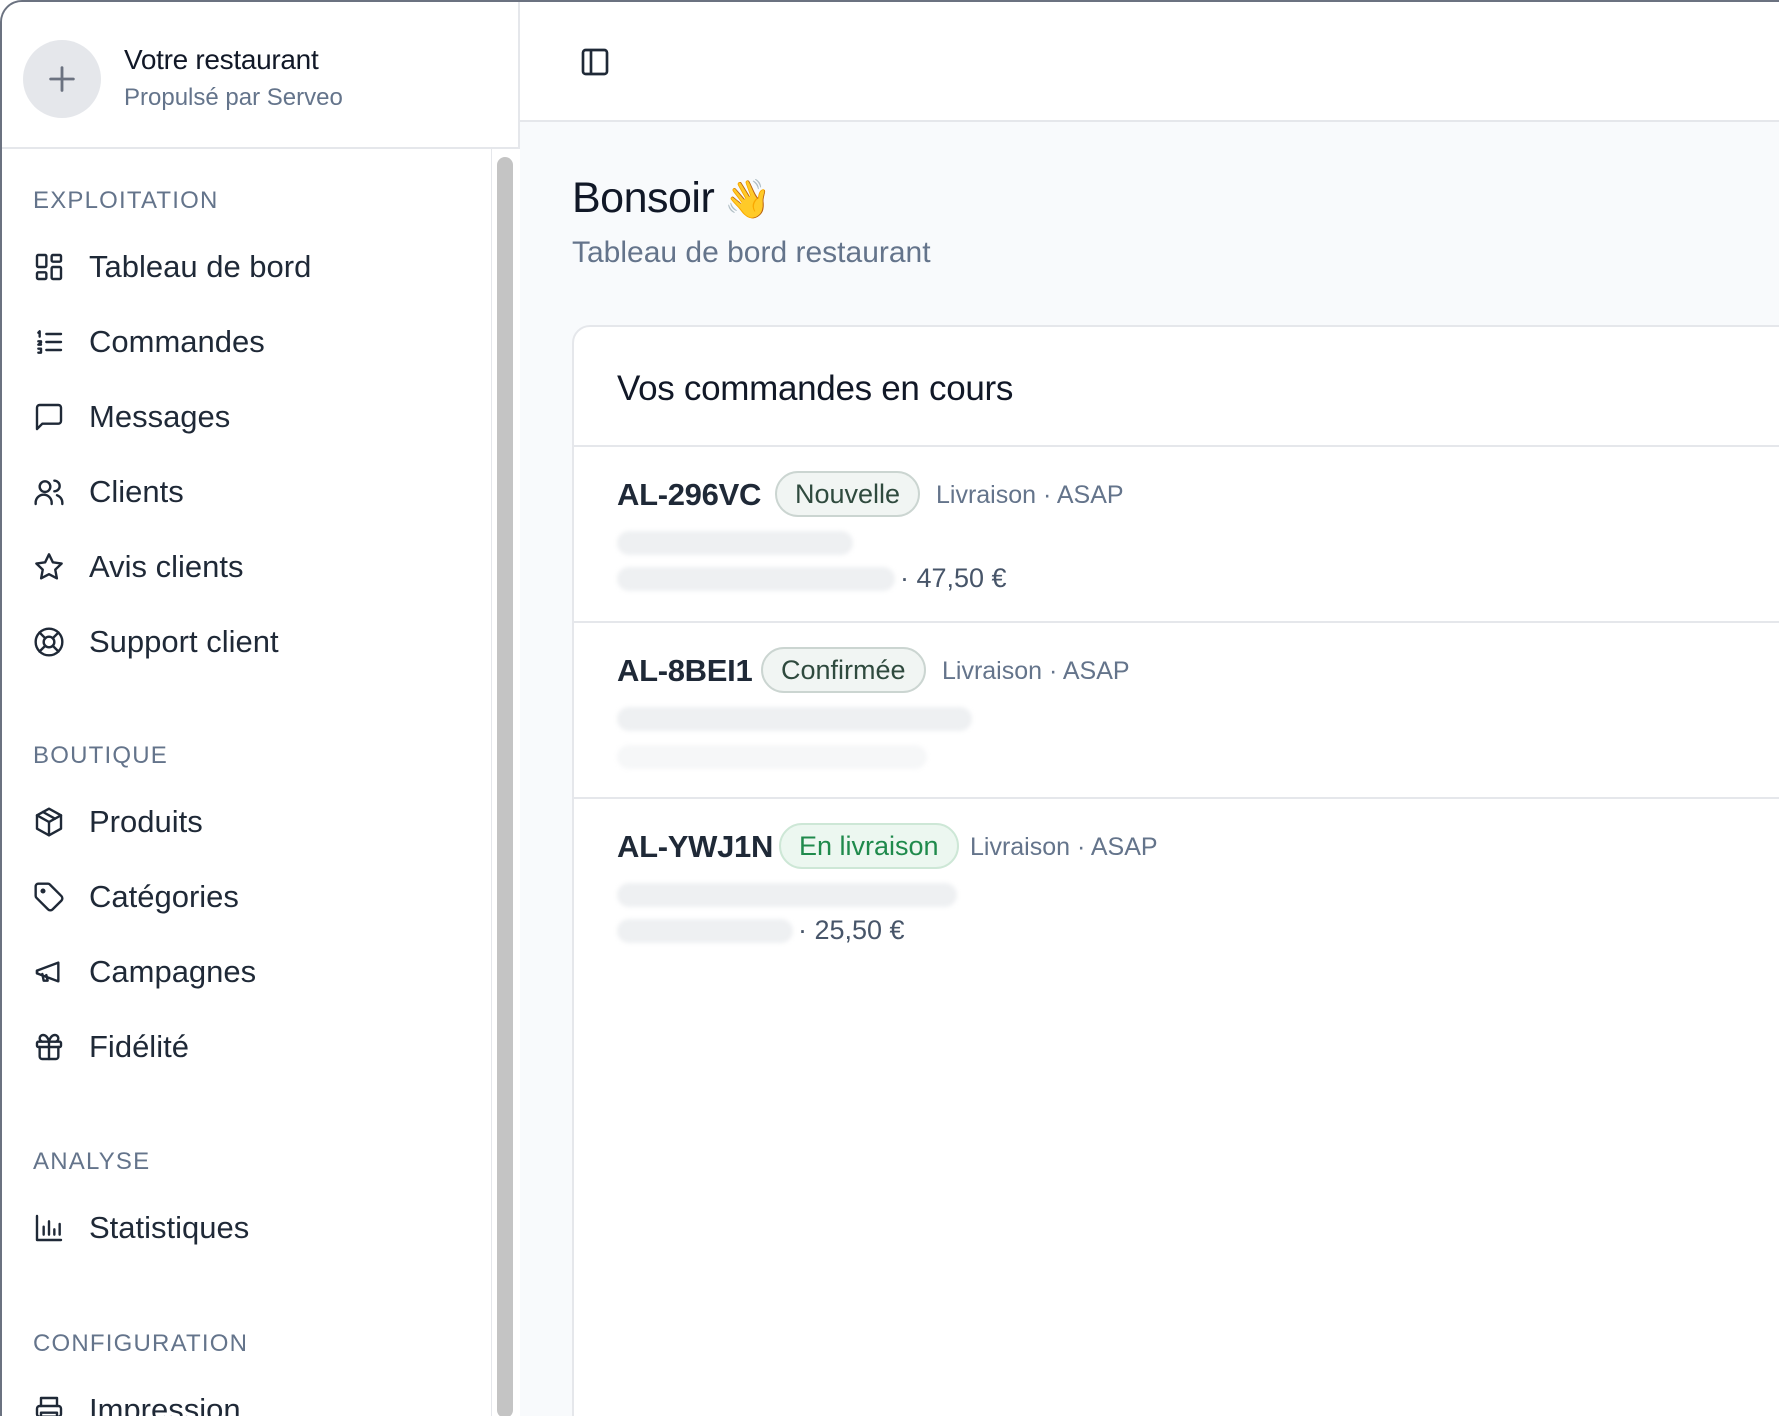 This screenshot has width=1779, height=1416. What do you see at coordinates (245, 897) in the screenshot?
I see `sidebar-item-categories: Catégories` at bounding box center [245, 897].